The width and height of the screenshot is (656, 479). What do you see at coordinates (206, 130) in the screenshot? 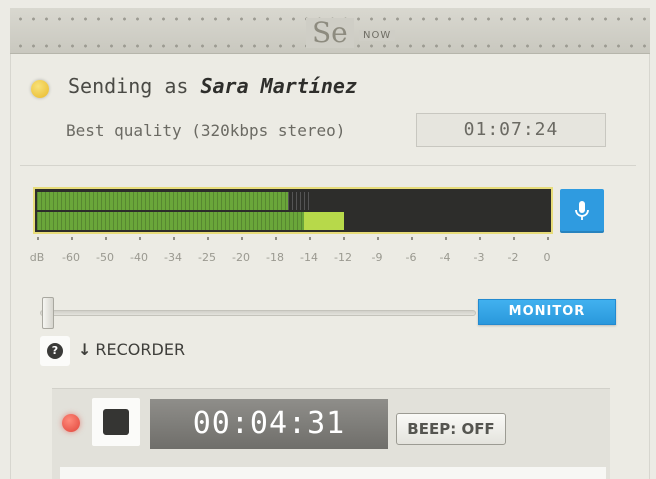
I see `stream-quality-text: Best quality (320kbps stereo)` at bounding box center [206, 130].